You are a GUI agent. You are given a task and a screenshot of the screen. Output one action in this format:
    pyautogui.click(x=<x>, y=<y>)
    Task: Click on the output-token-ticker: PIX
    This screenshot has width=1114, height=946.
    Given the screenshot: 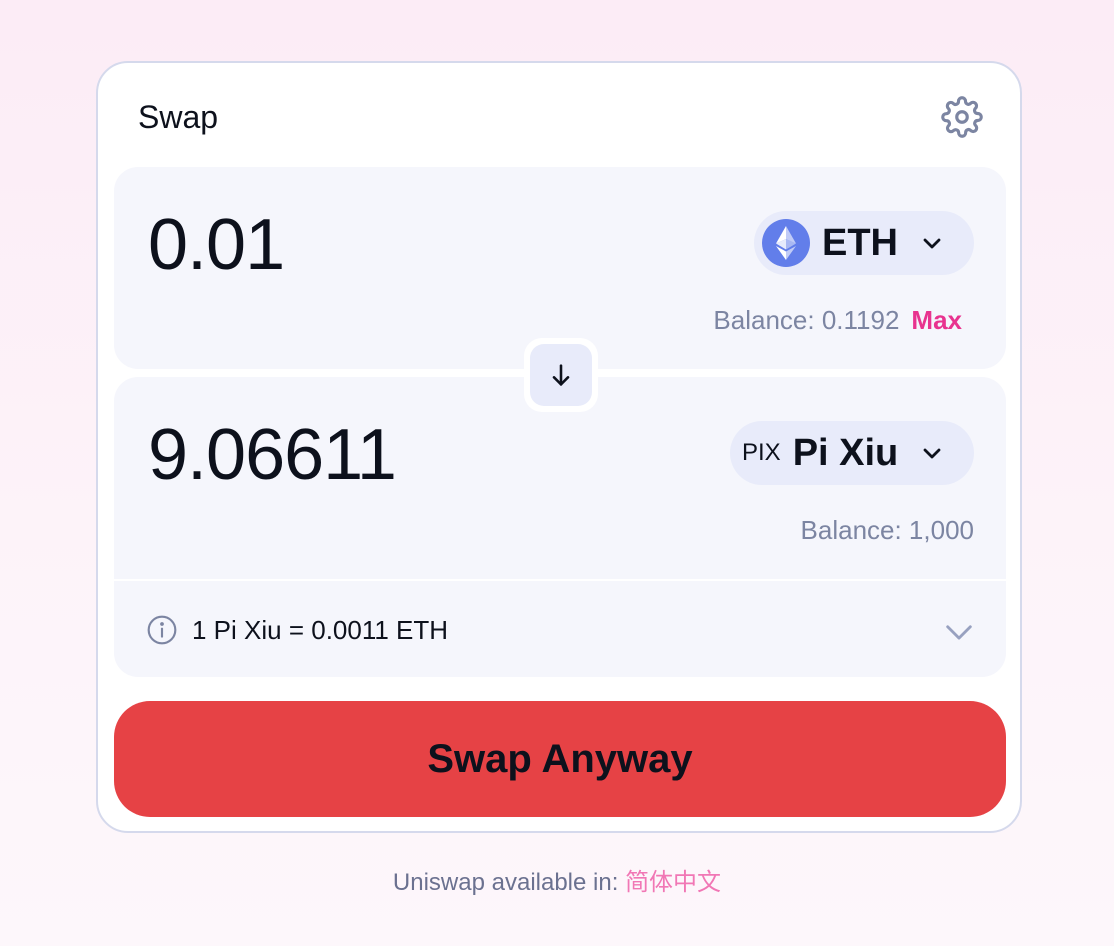 What is the action you would take?
    pyautogui.click(x=761, y=452)
    